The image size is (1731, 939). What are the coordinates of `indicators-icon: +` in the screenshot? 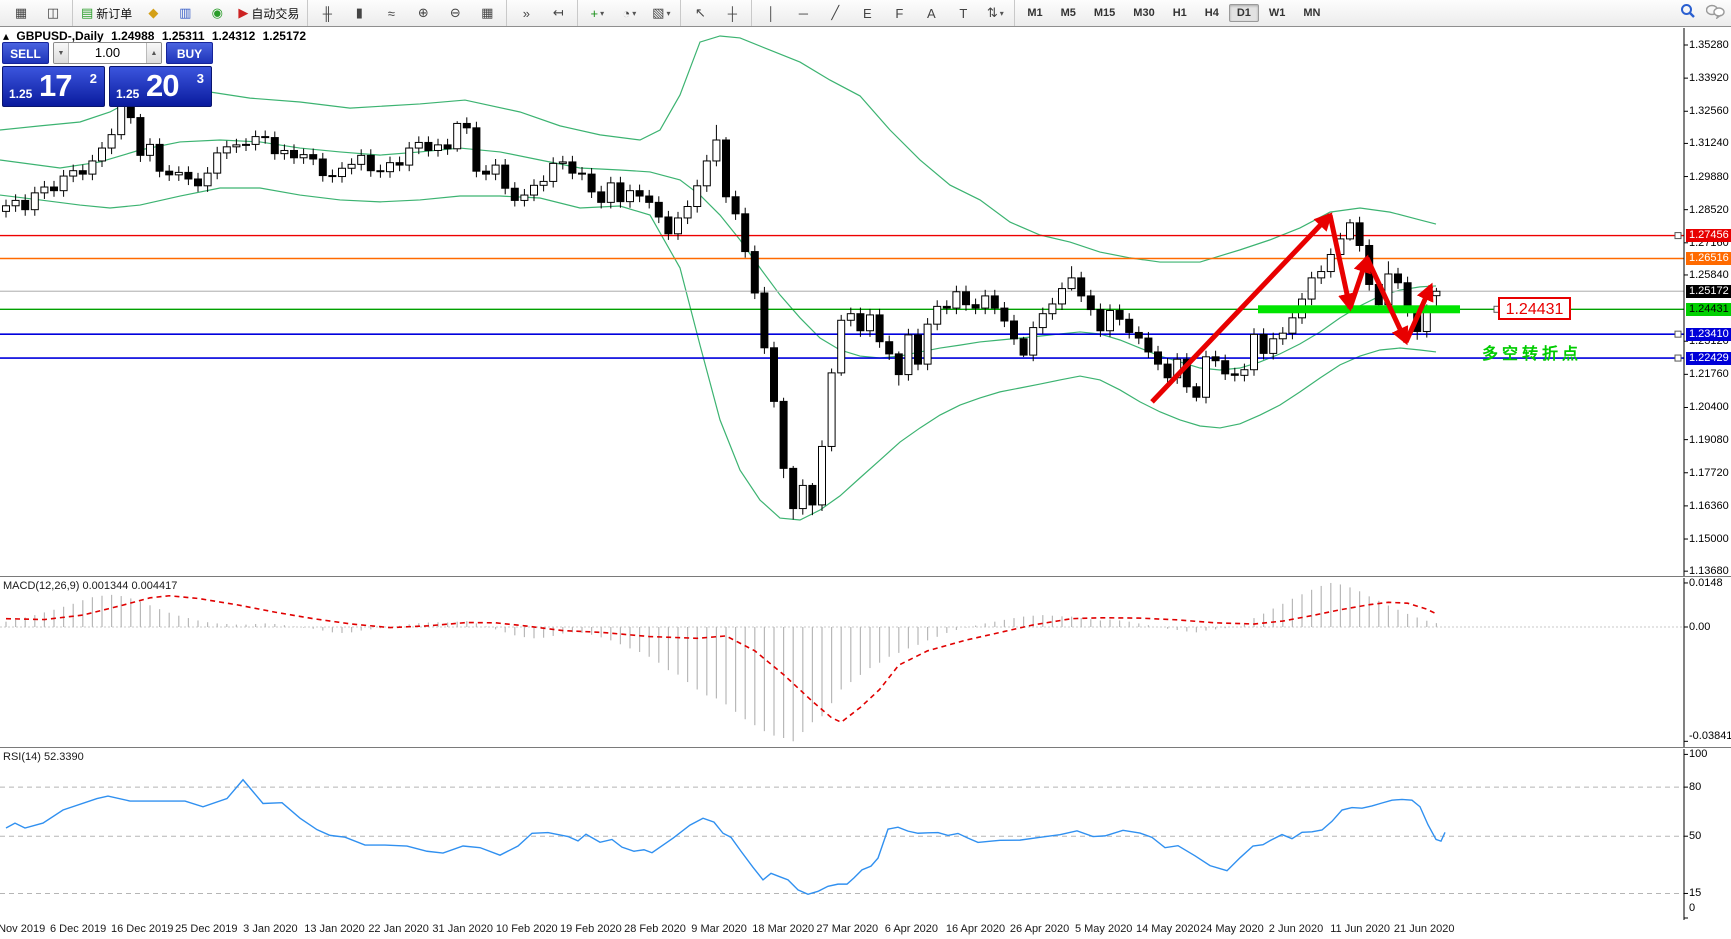 It's located at (594, 13).